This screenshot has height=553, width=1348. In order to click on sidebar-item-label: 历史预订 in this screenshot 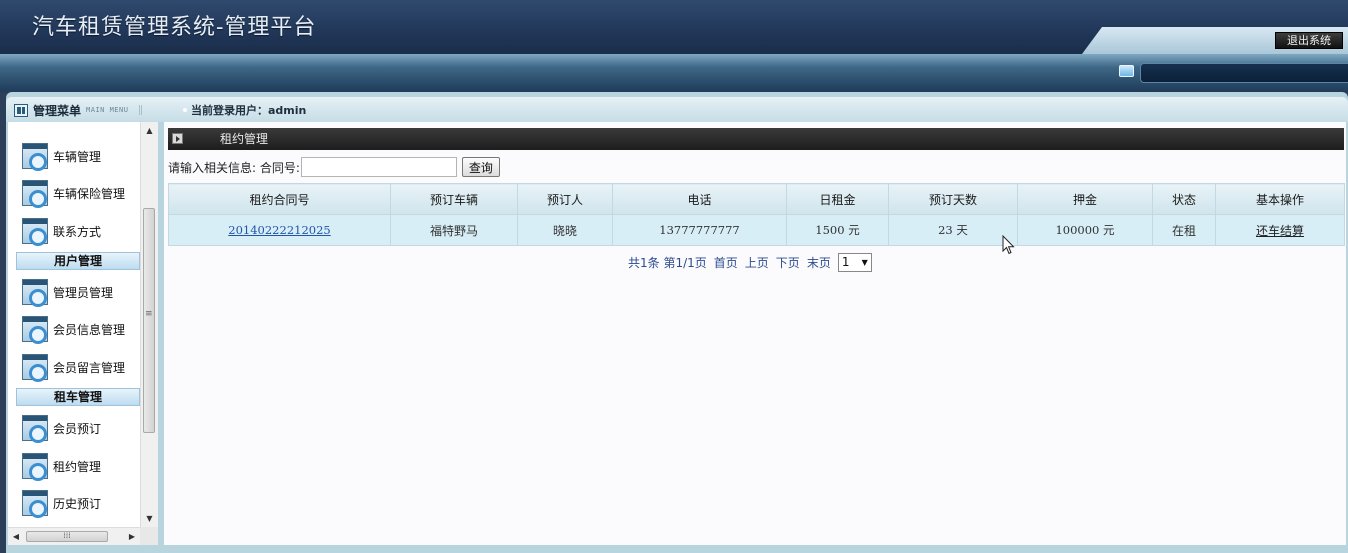, I will do `click(77, 503)`.